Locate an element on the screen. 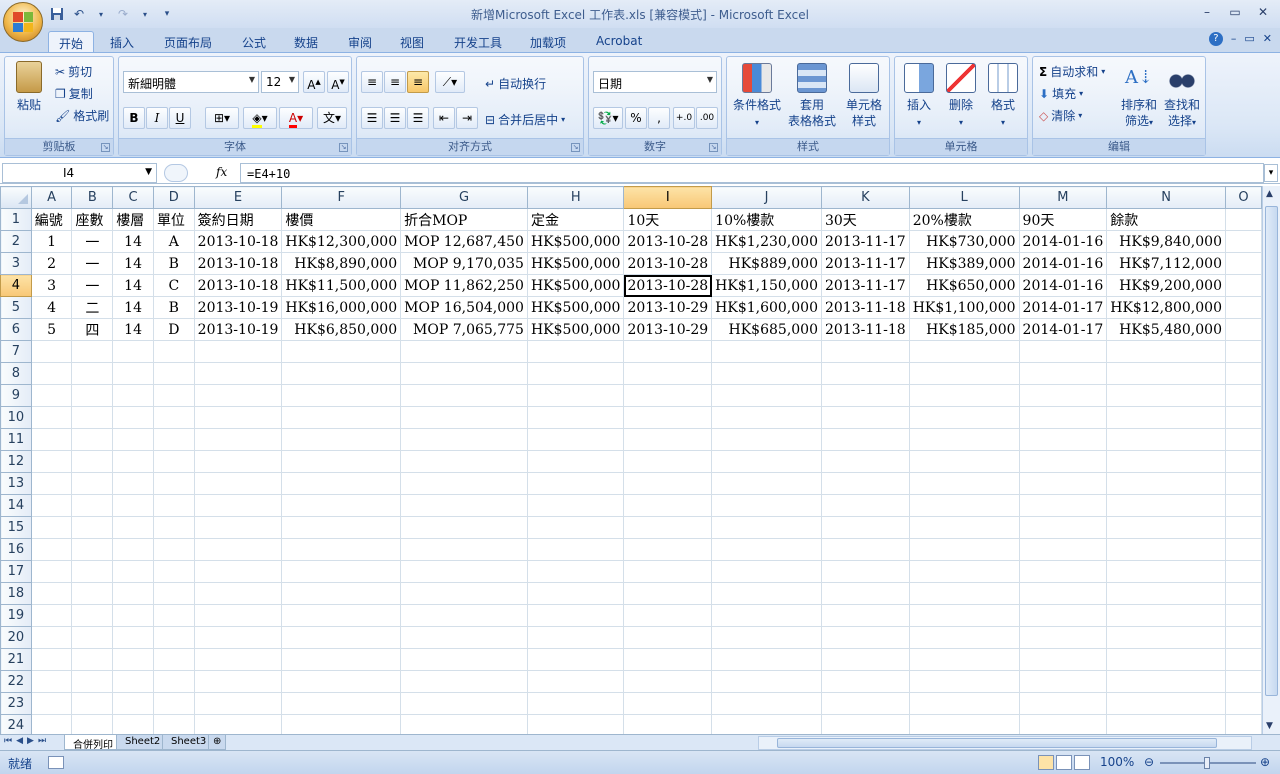 The width and height of the screenshot is (1280, 774). align-middle-button: ≡ is located at coordinates (395, 82).